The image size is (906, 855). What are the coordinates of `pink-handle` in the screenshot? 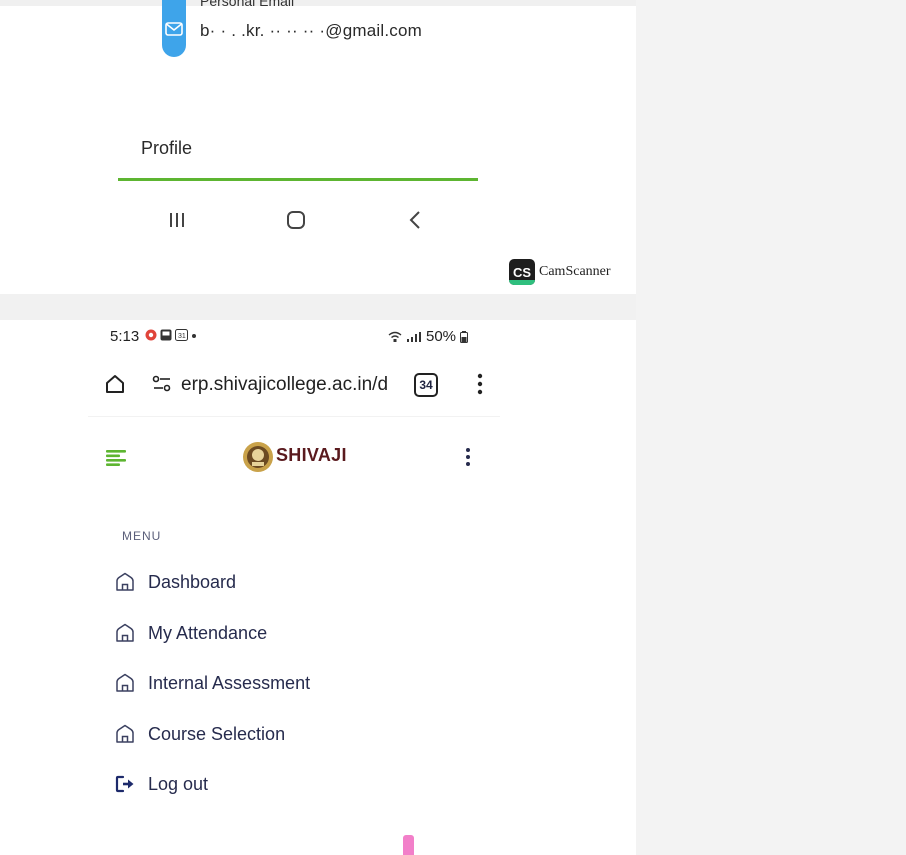 It's located at (408, 845).